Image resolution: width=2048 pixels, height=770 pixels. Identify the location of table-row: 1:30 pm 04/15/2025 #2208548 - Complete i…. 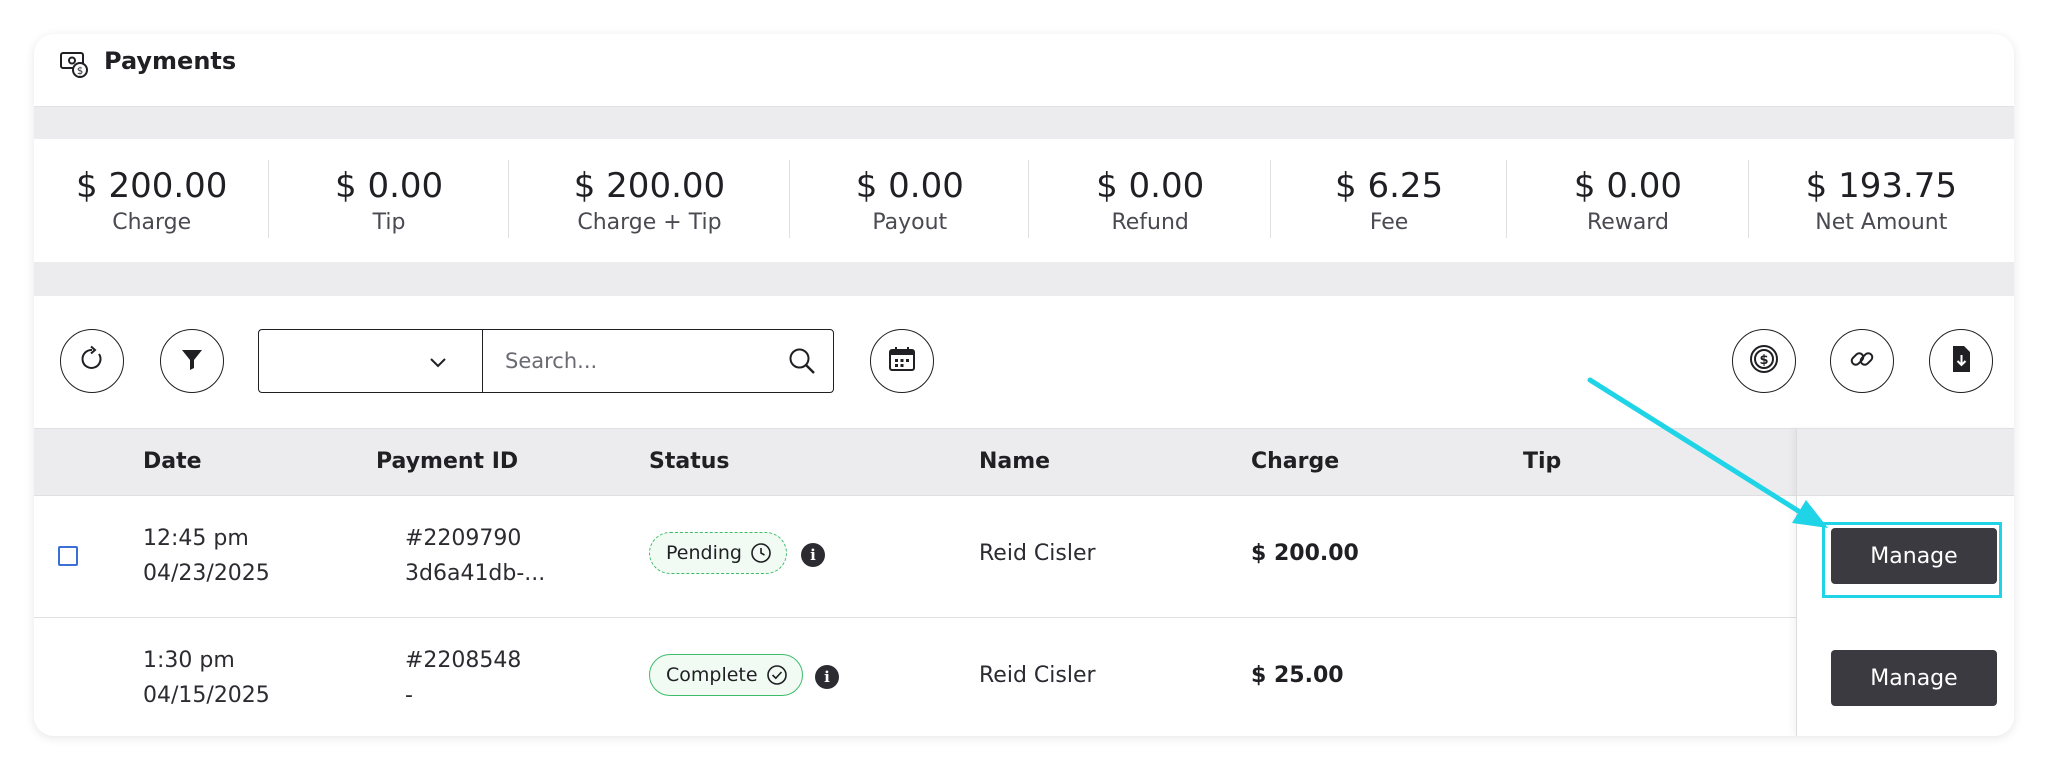
(1024, 677).